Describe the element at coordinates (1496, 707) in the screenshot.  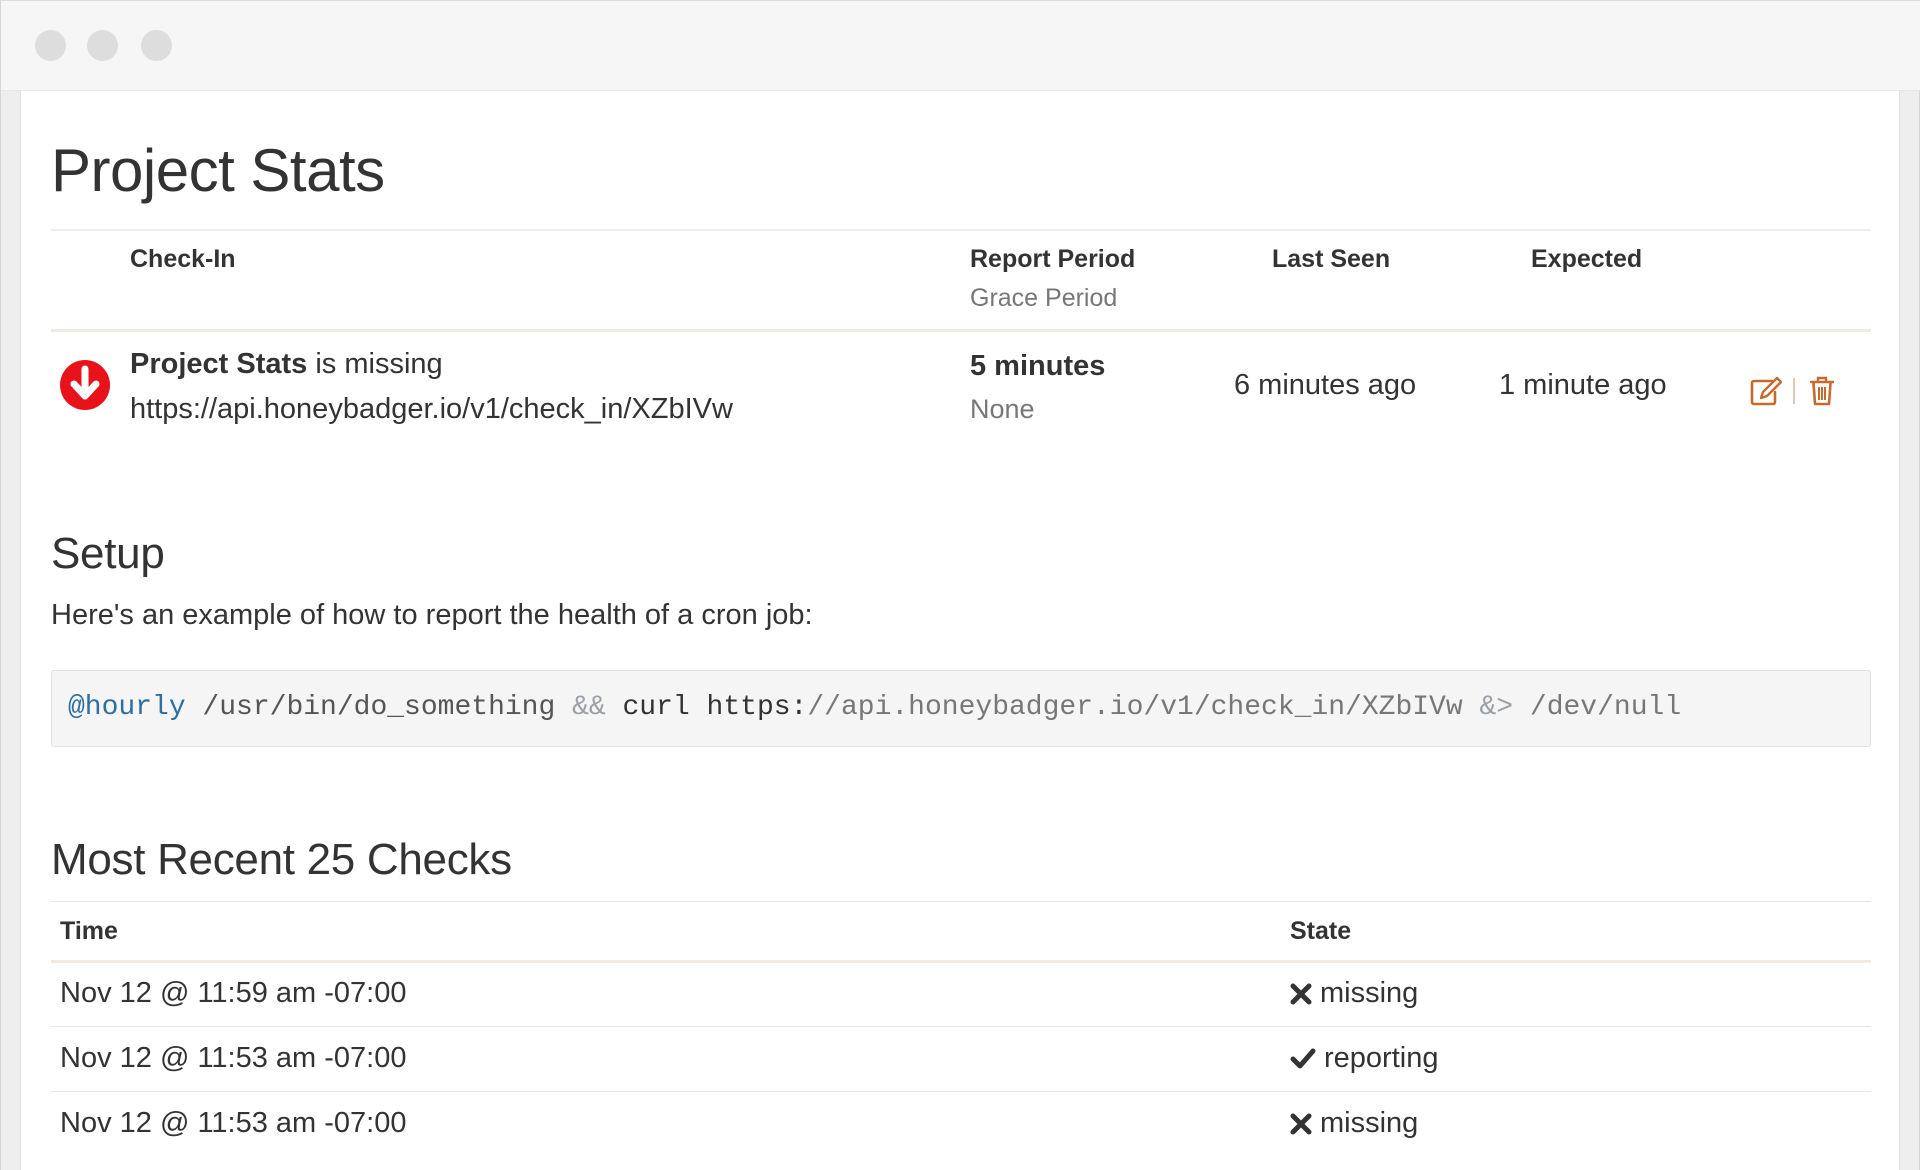
I see `code-redirect: &>` at that location.